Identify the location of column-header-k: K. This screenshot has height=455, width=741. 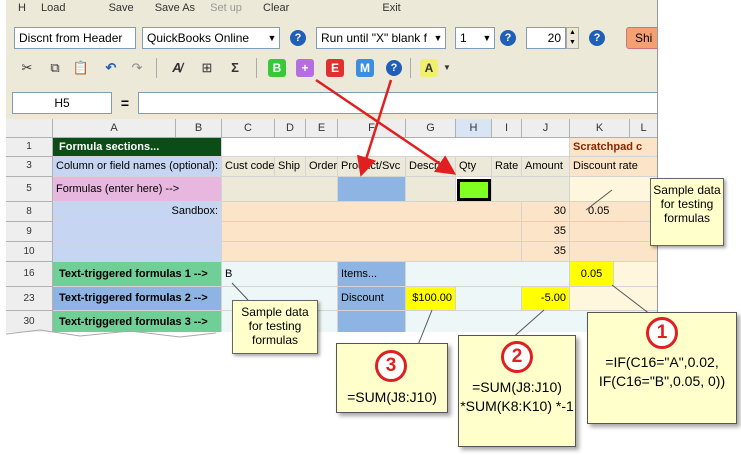
(600, 128).